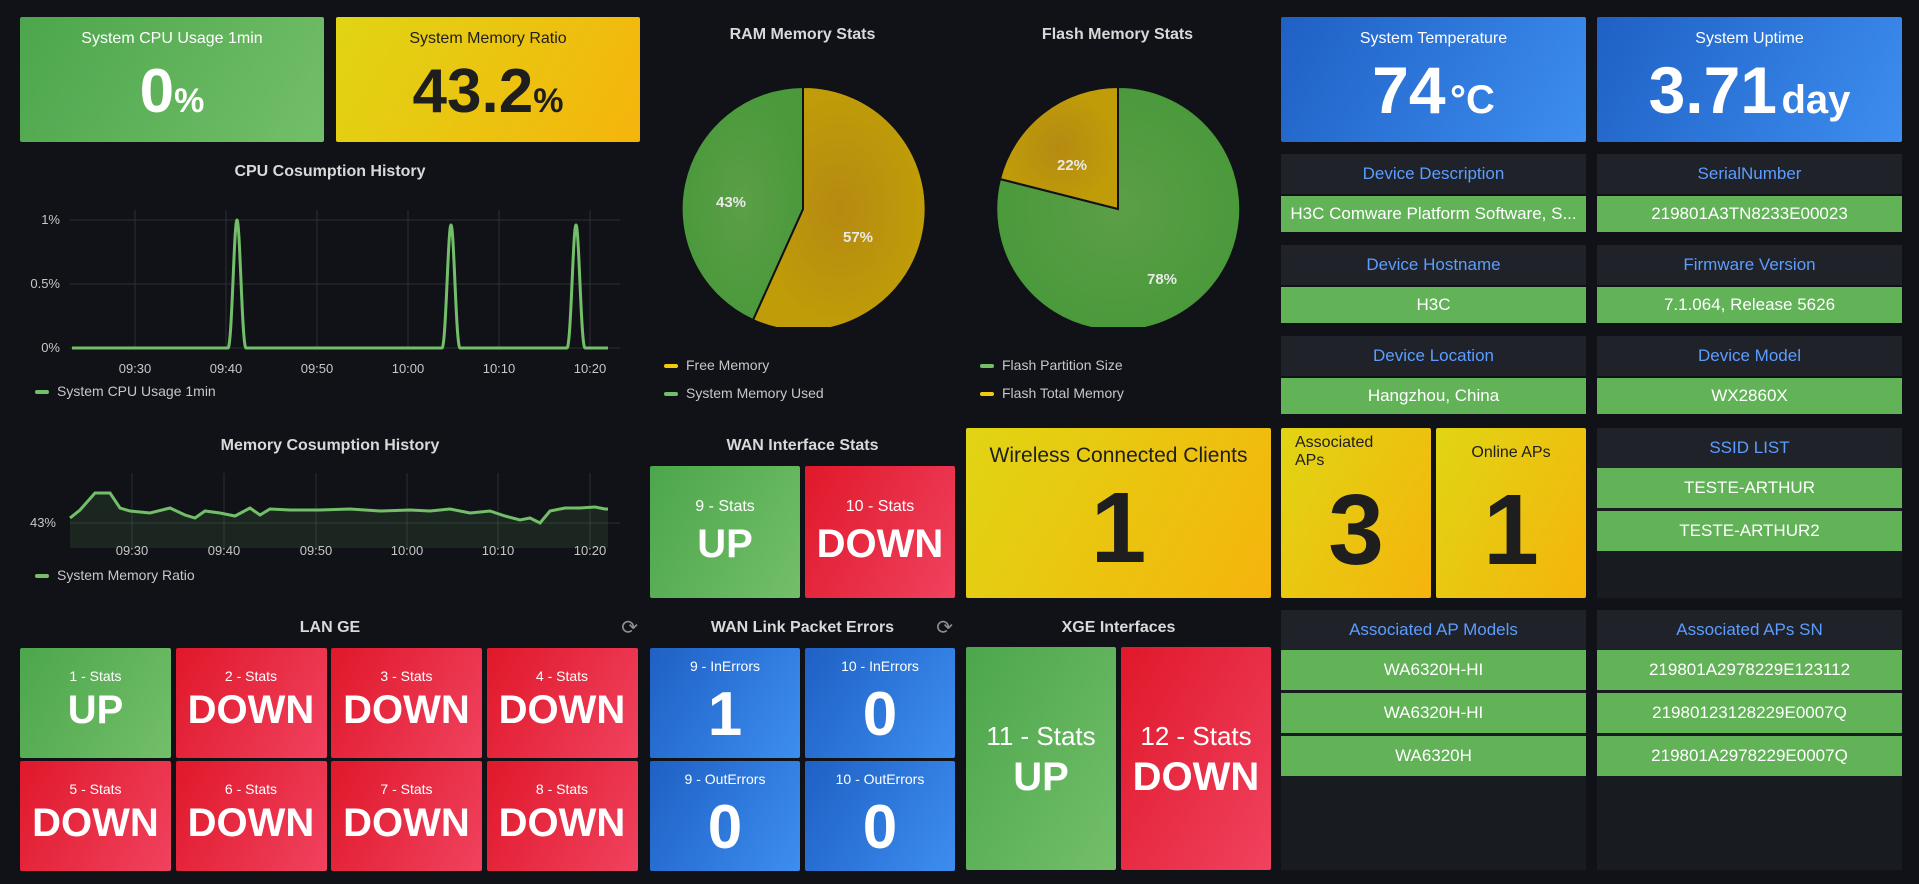  I want to click on ap-sn-item: 21980123128229E0007Q, so click(1749, 713).